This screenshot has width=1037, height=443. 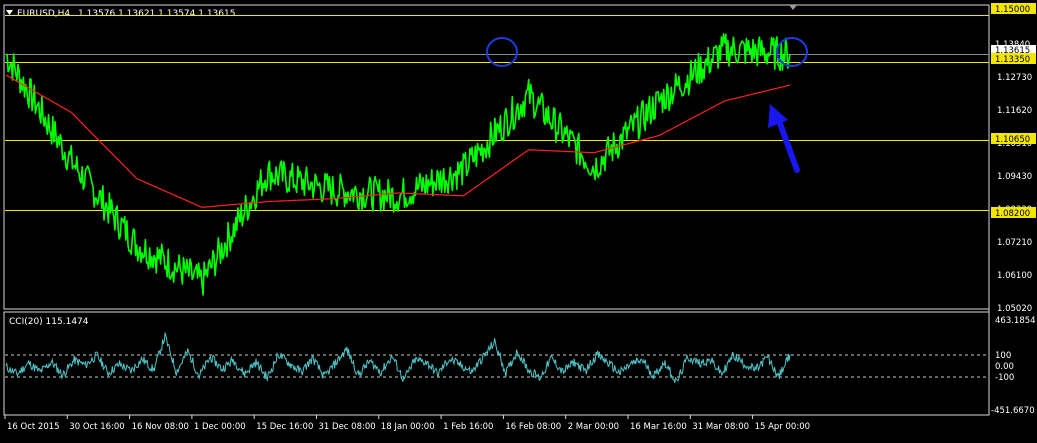 I want to click on indicator-tick: -451.6670, so click(x=1013, y=411).